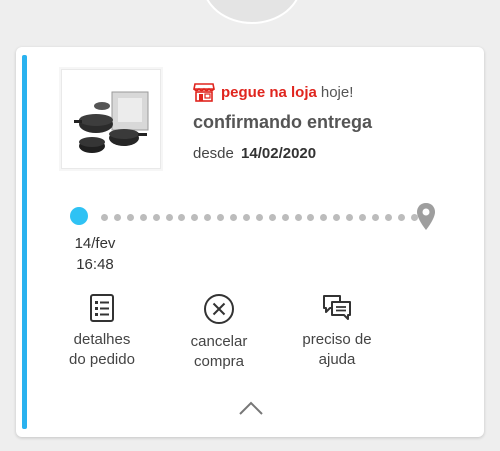 The height and width of the screenshot is (451, 500). Describe the element at coordinates (24, 242) in the screenshot. I see `status-accent-bar` at that location.